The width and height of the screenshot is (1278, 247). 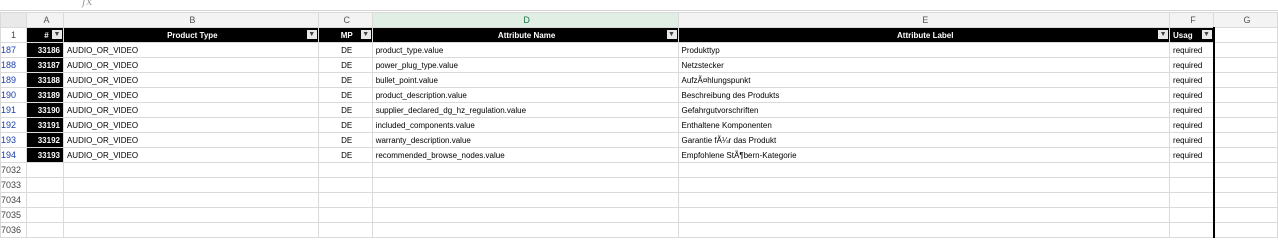 I want to click on cell-num: 33189, so click(x=44, y=95).